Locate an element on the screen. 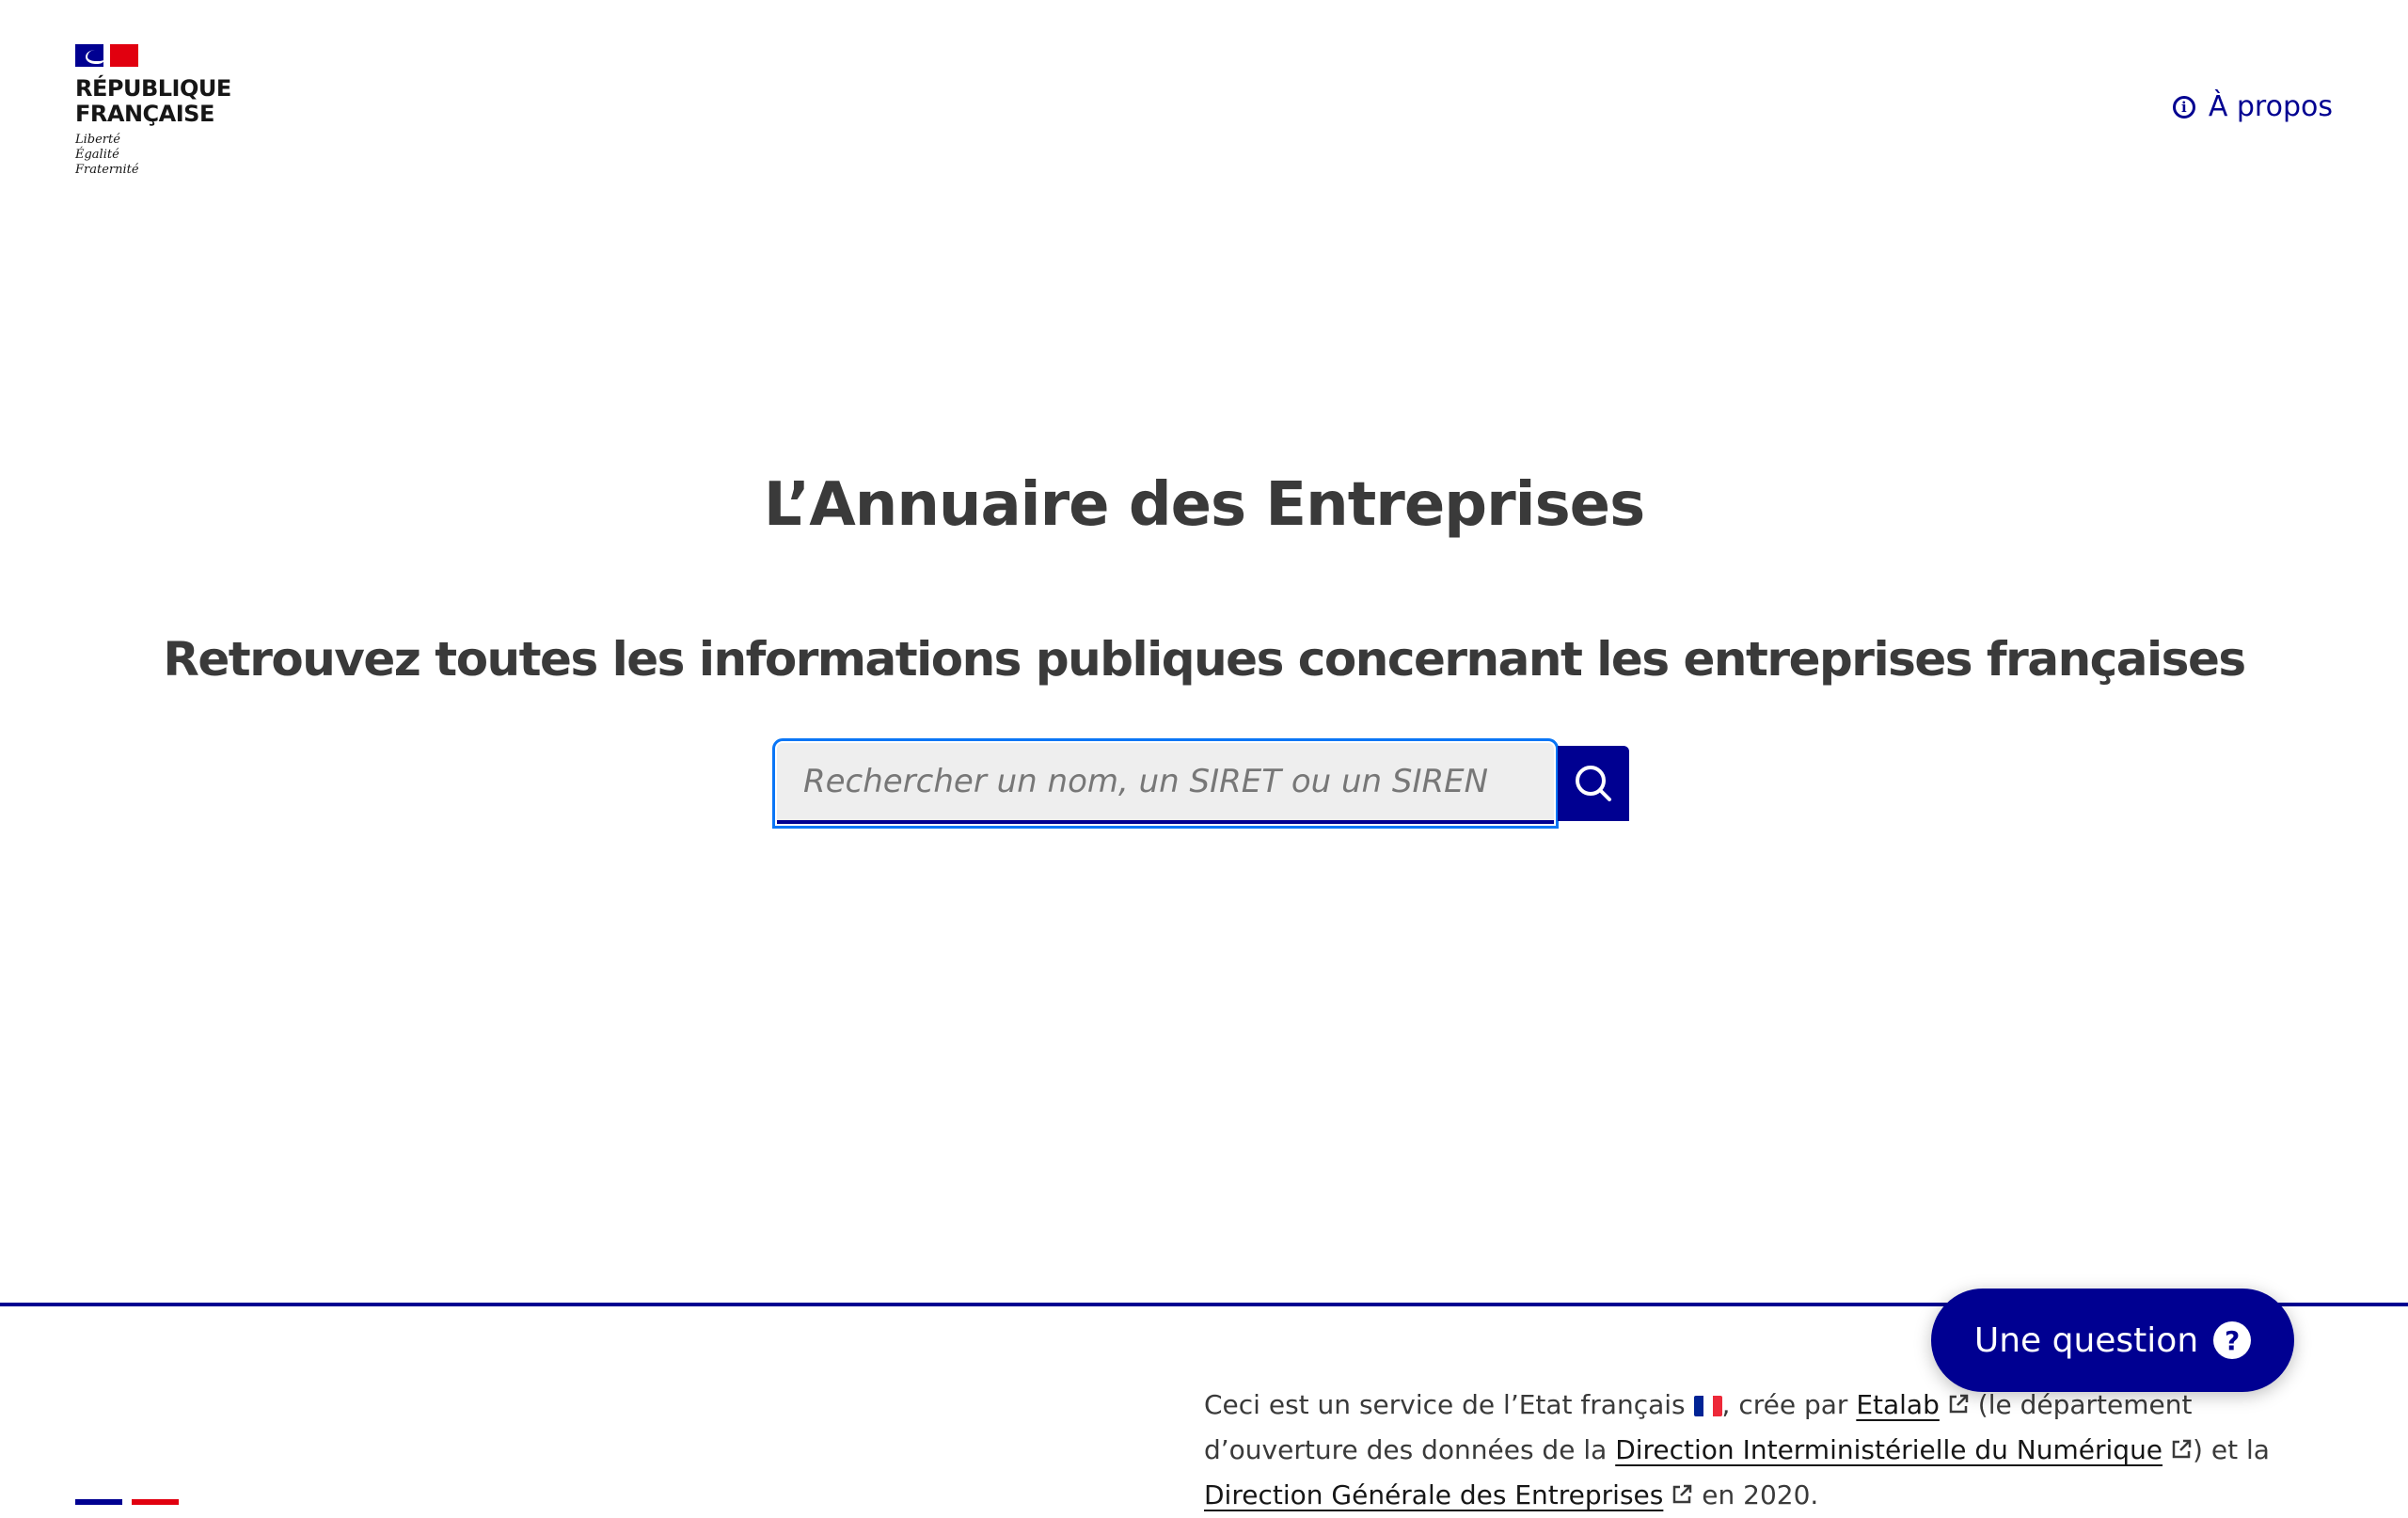 This screenshot has height=1518, width=2408. dge-link: Direction Générale des Entreprises is located at coordinates (1448, 1495).